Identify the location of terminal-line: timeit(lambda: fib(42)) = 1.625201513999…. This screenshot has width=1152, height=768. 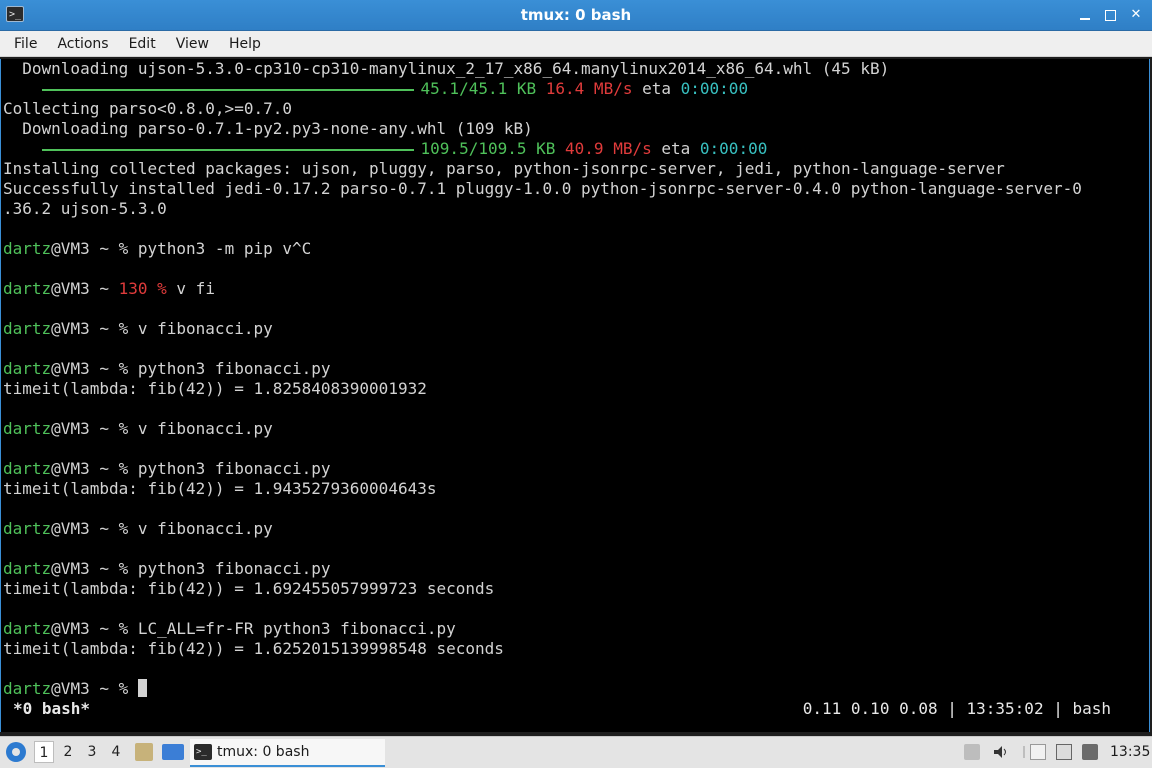
(542, 649).